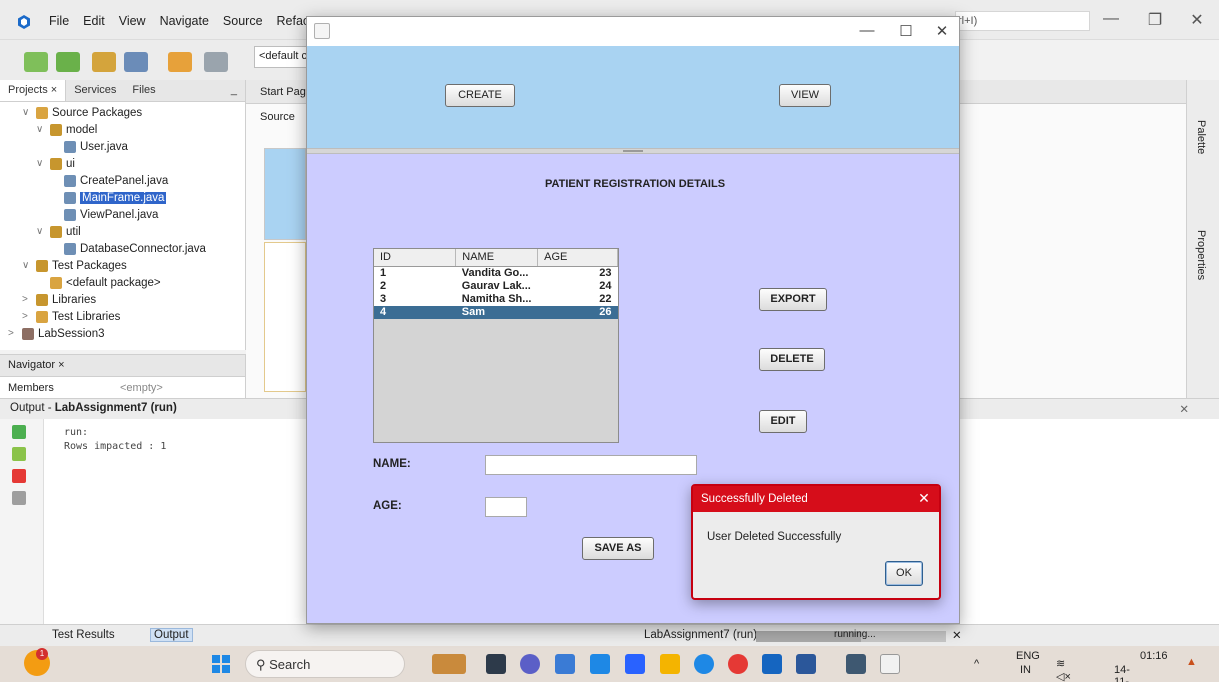  What do you see at coordinates (36, 62) in the screenshot?
I see `new-file-icon` at bounding box center [36, 62].